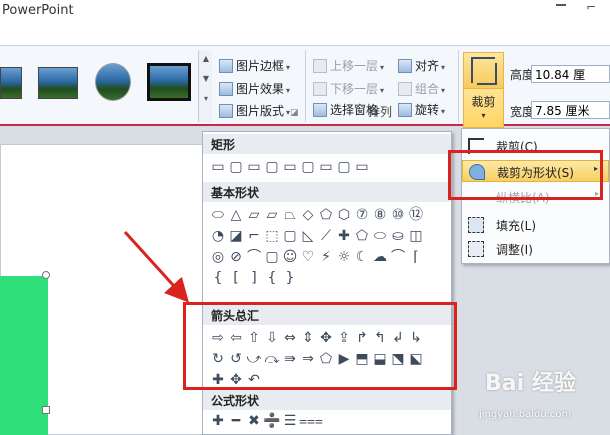 This screenshot has height=435, width=610. I want to click on highlight-box-menu, so click(525, 175).